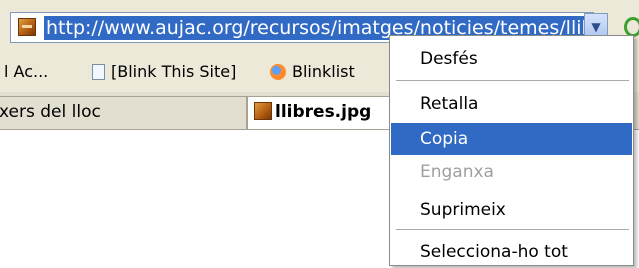 The image size is (639, 268). I want to click on menu-item-paste: Enganxa, so click(511, 172).